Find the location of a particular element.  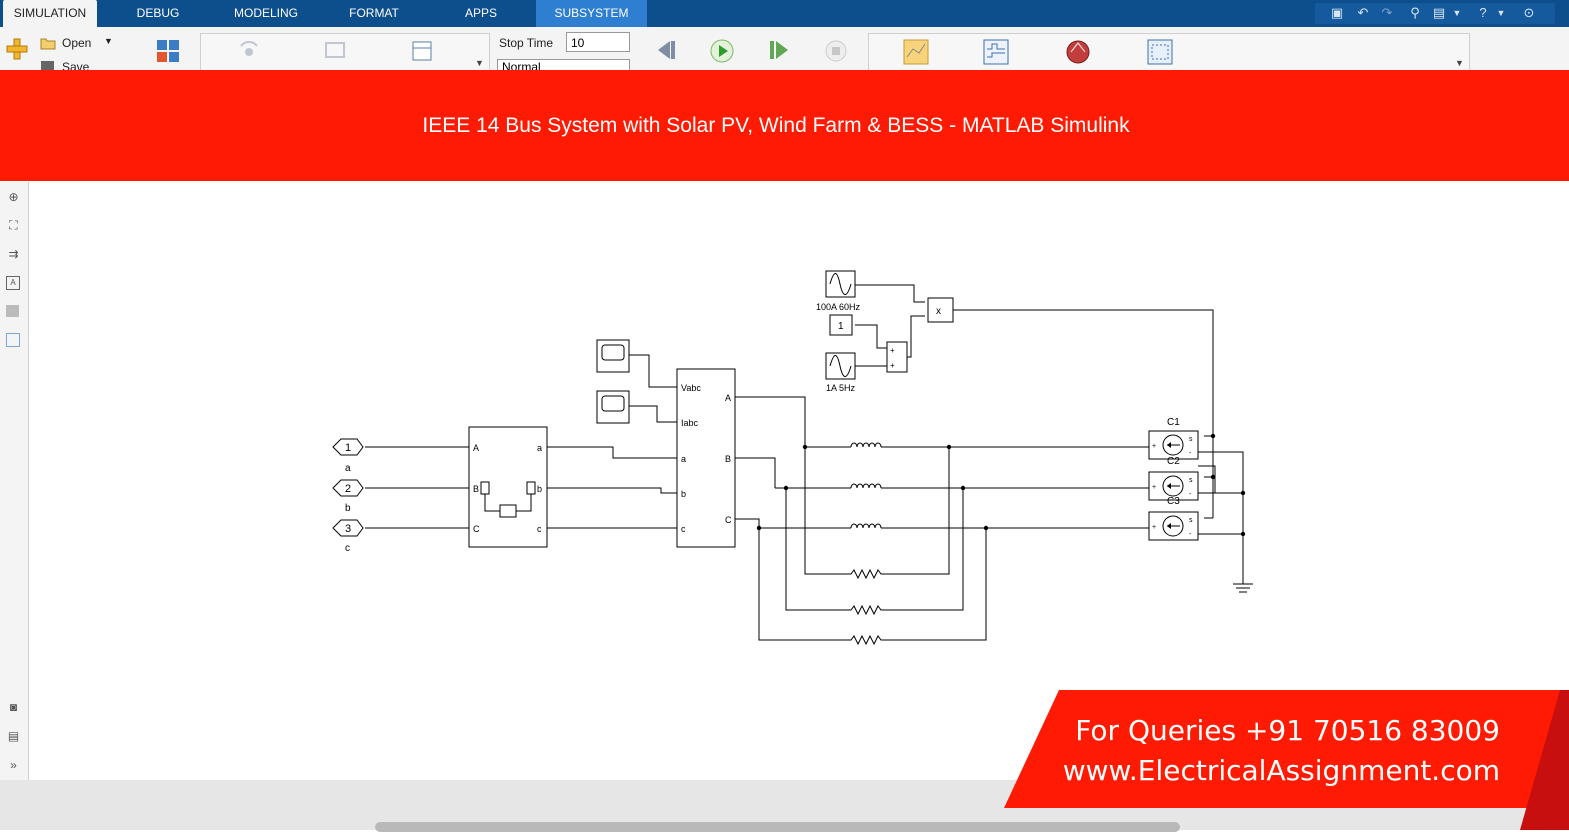

toolstrip: Open ▼ Save ▼ Stop Time 10 Normal ▼ is located at coordinates (784, 50).